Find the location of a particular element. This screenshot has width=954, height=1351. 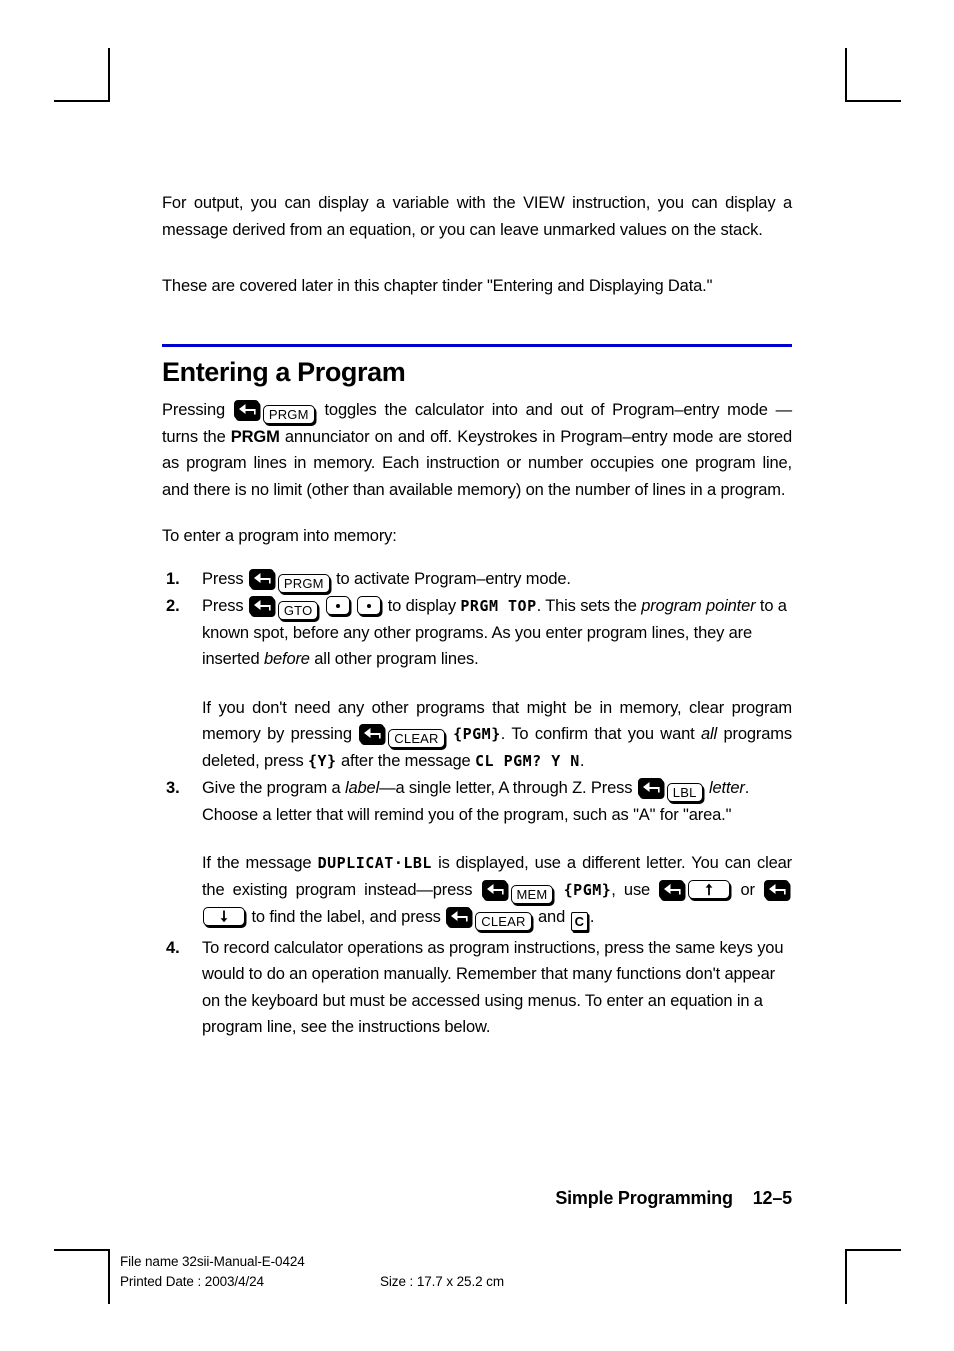

prgm-annunciator-label: PRGM is located at coordinates (255, 436).